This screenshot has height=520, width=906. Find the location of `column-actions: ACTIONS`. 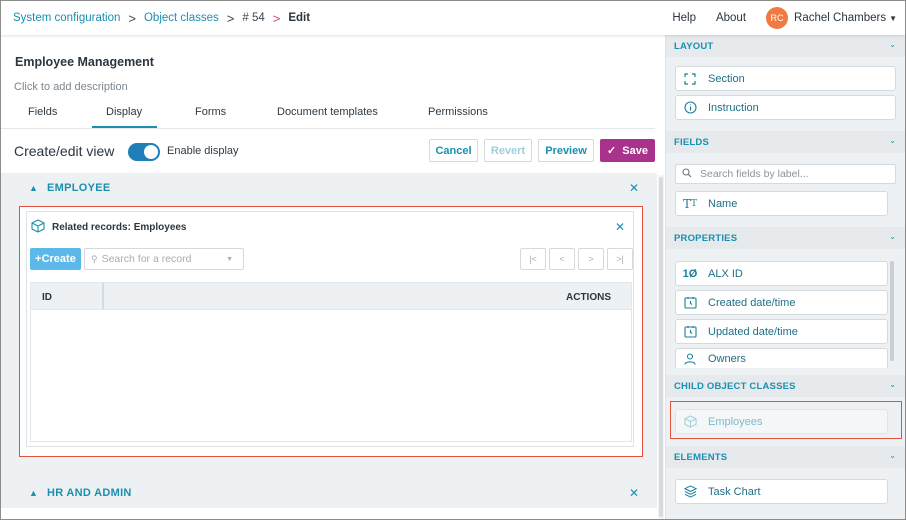

column-actions: ACTIONS is located at coordinates (588, 297).